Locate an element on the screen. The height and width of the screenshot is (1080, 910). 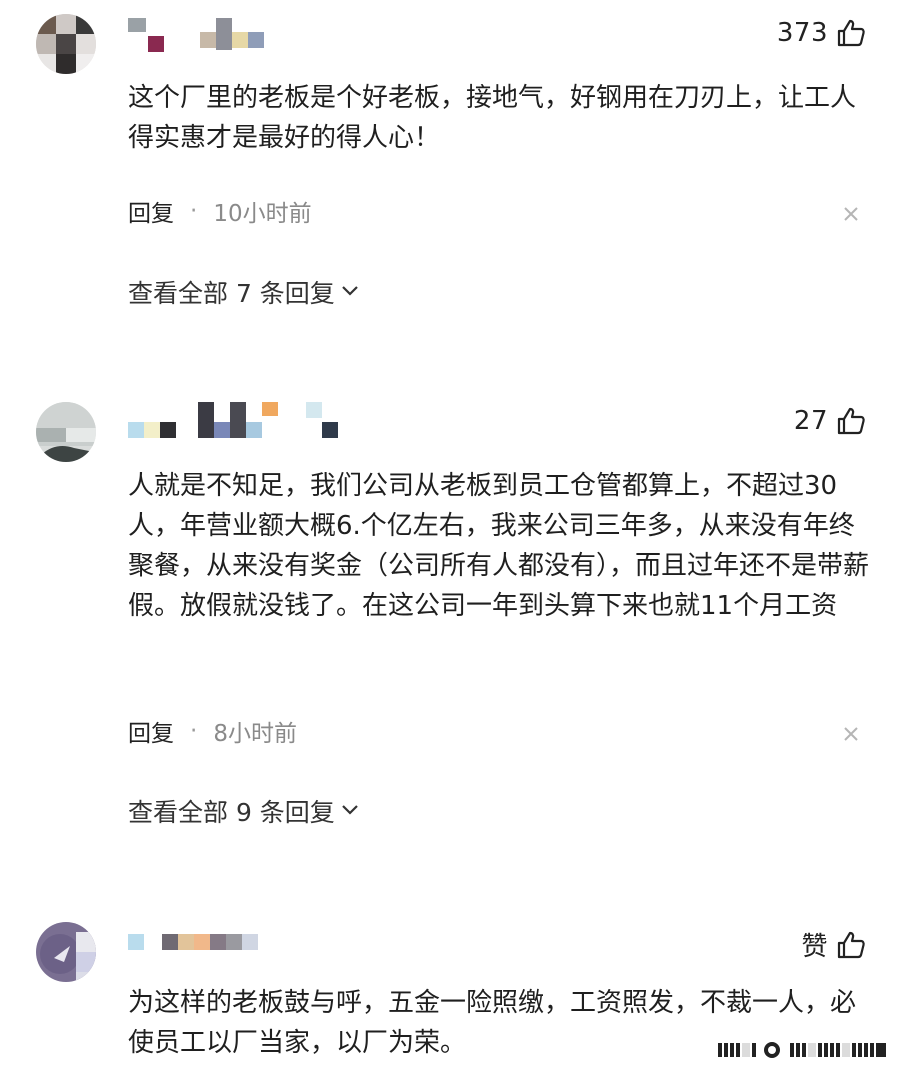
like-label: 赞 is located at coordinates (814, 947).